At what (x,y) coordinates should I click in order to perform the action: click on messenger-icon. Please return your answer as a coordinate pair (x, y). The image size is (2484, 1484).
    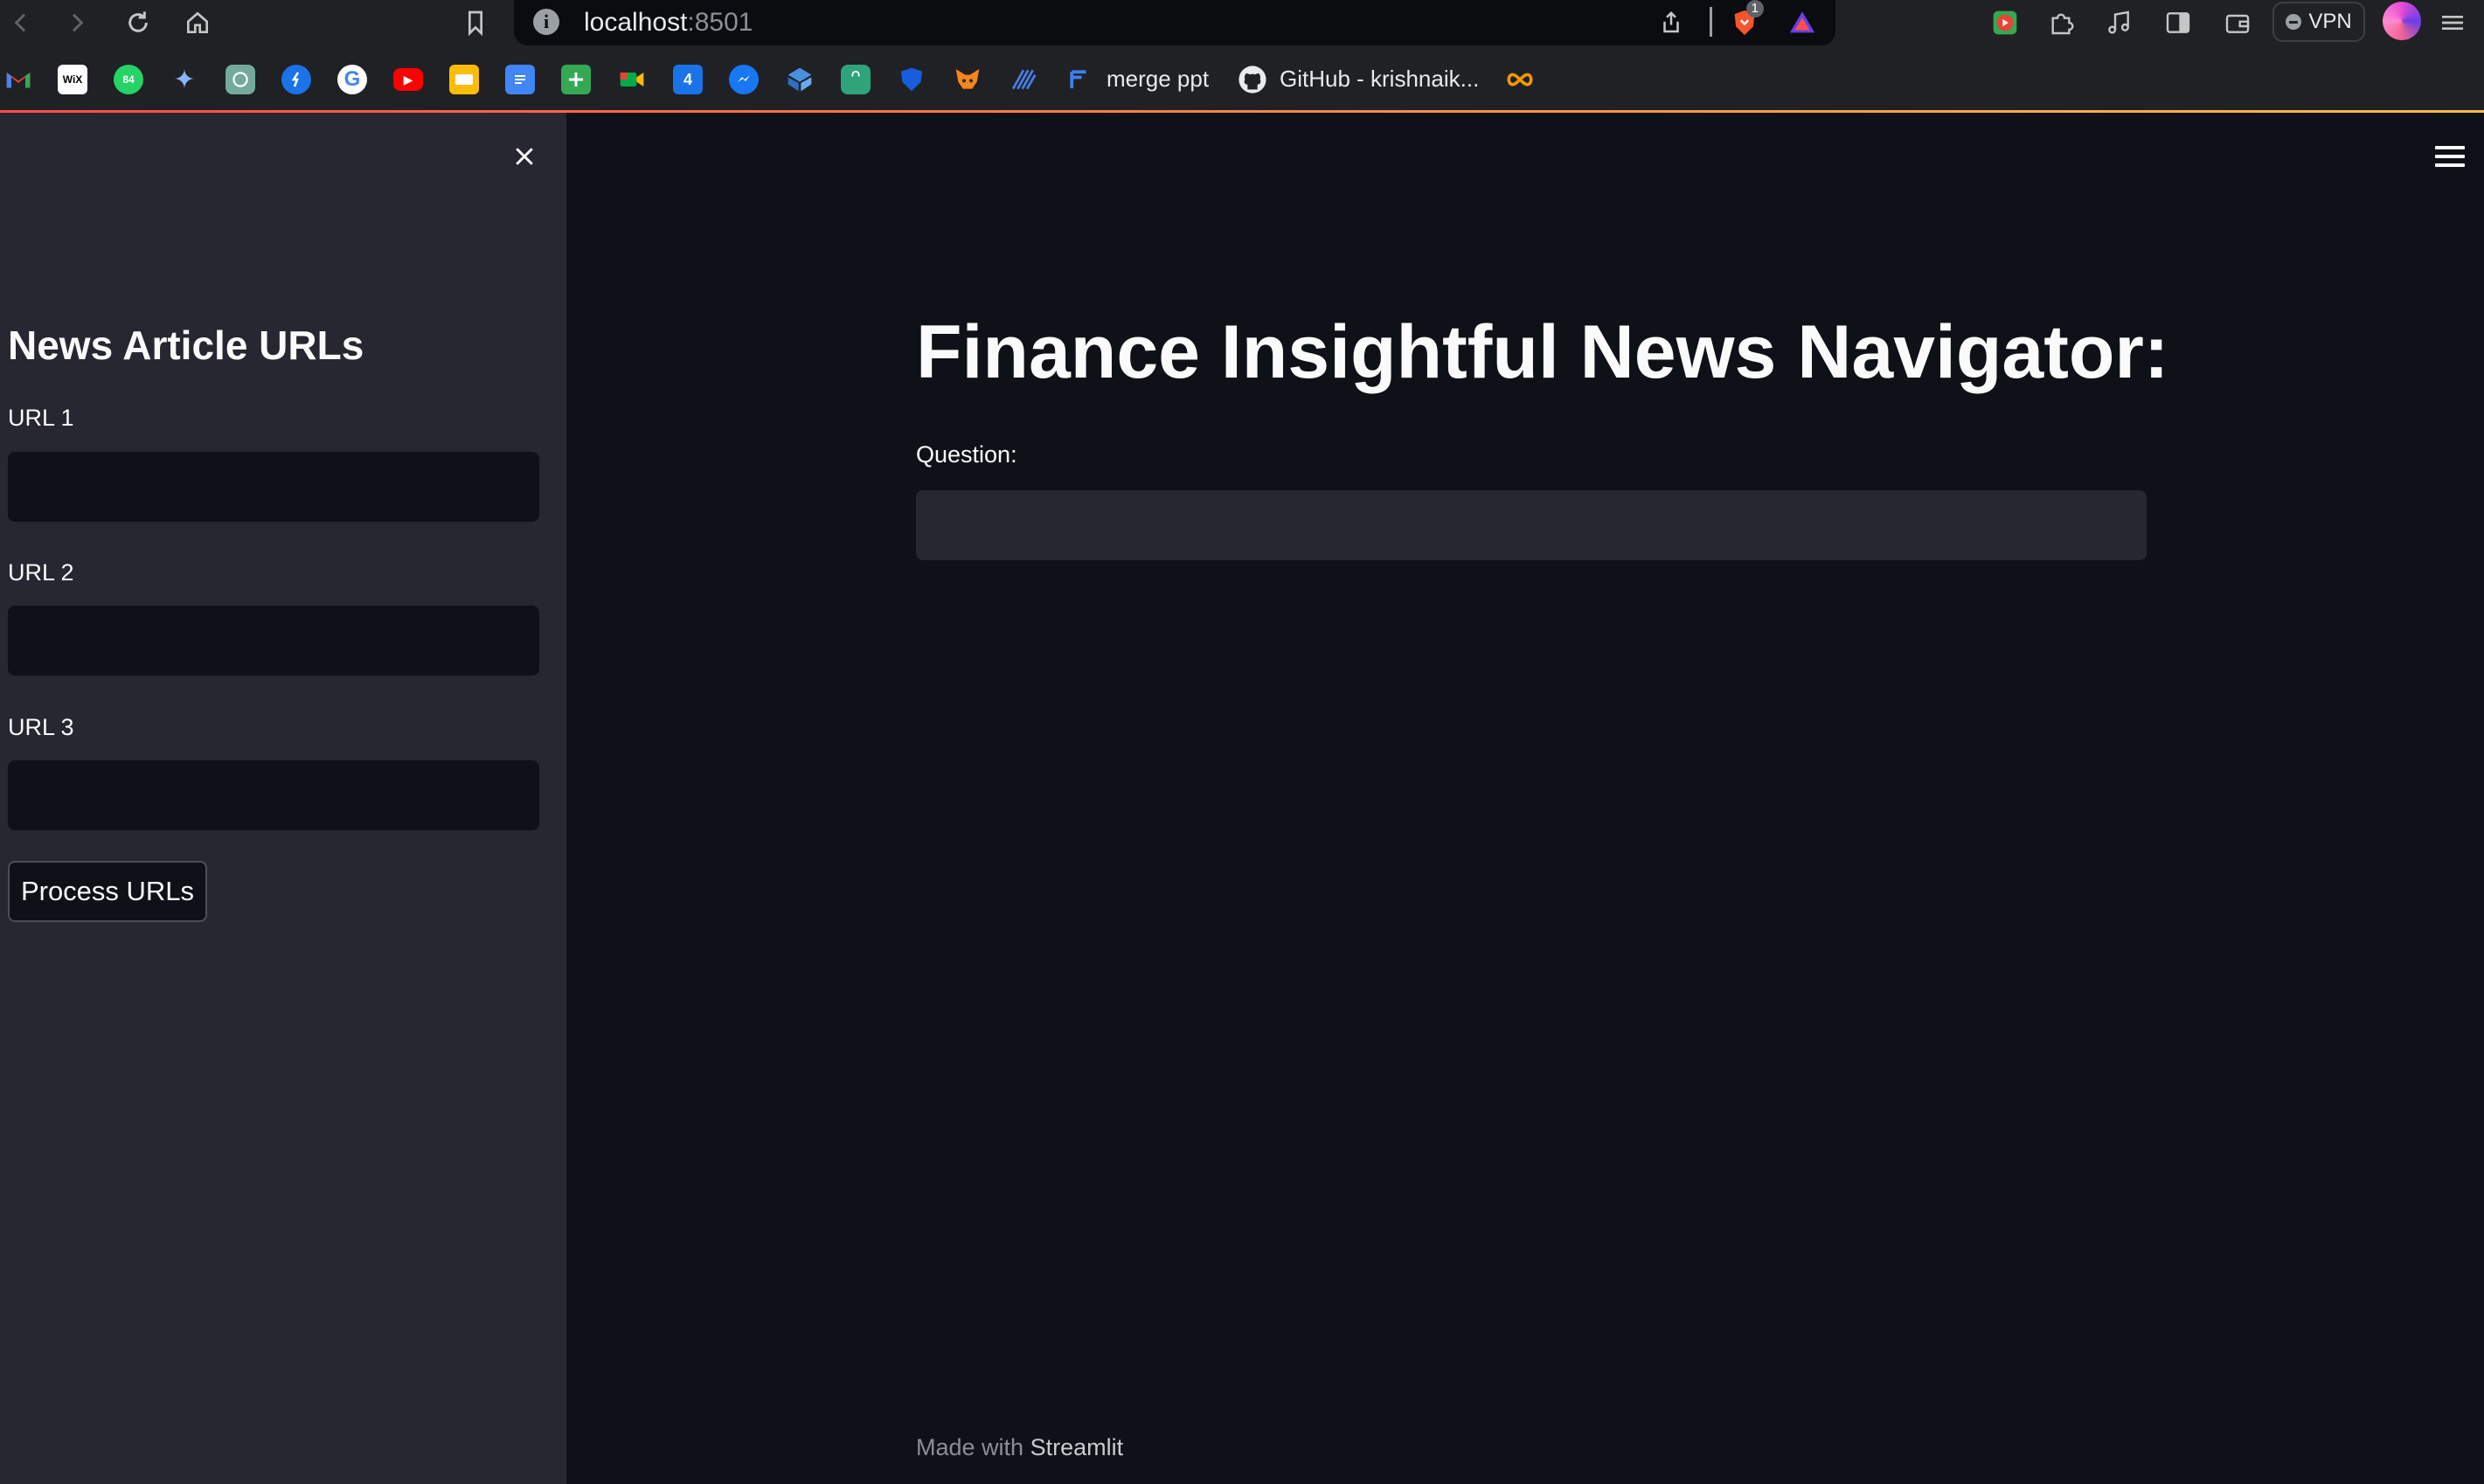
    Looking at the image, I should click on (744, 79).